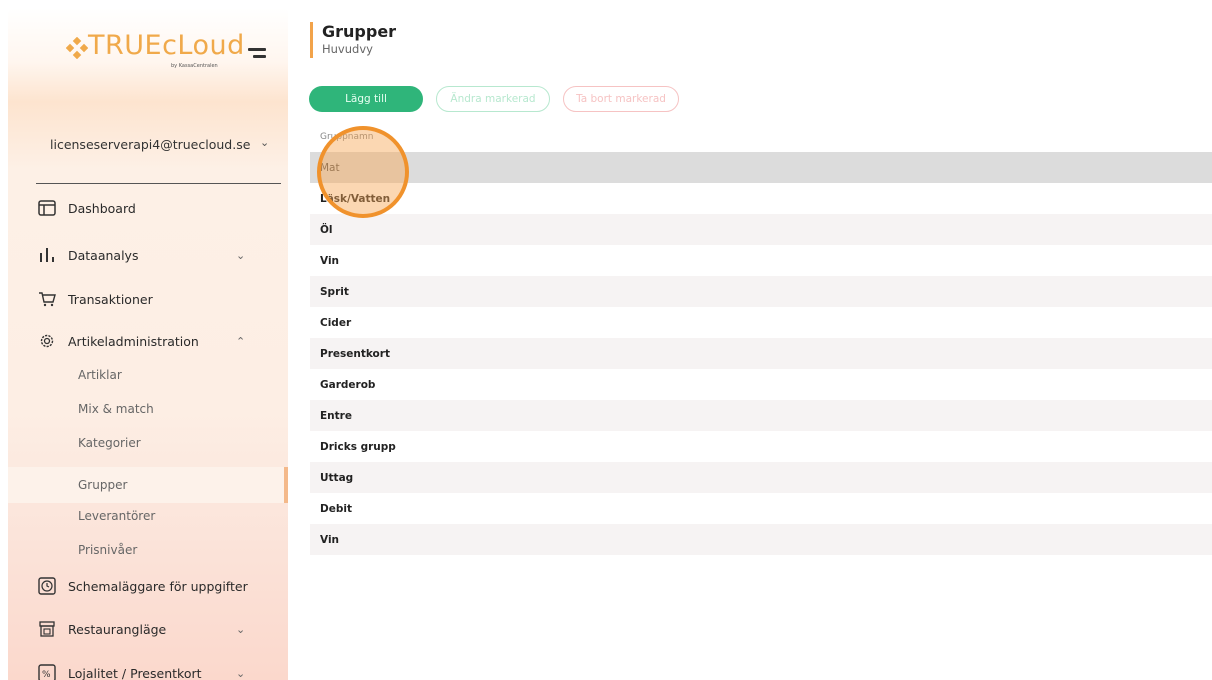 Image resolution: width=1212 pixels, height=680 pixels. Describe the element at coordinates (116, 409) in the screenshot. I see `sub-item-mix-match: Mix & match` at that location.